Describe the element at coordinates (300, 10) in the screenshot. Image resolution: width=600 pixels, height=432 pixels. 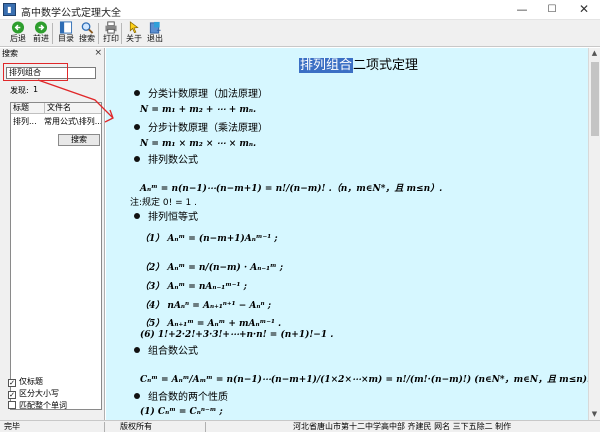
I see `title-bar: ▮ 高中数学公式定理大全 — ☐ ✕` at that location.